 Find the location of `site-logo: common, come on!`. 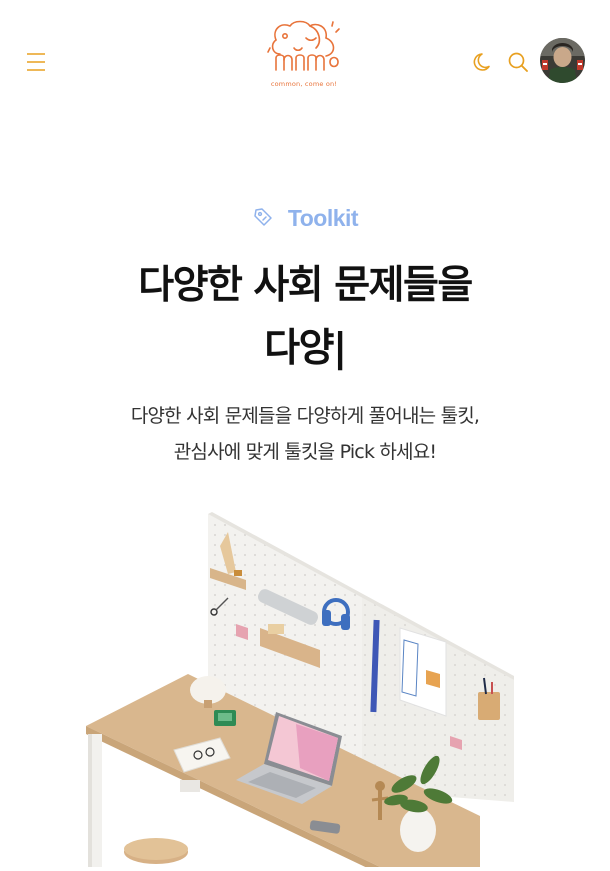

site-logo: common, come on! is located at coordinates (304, 55).